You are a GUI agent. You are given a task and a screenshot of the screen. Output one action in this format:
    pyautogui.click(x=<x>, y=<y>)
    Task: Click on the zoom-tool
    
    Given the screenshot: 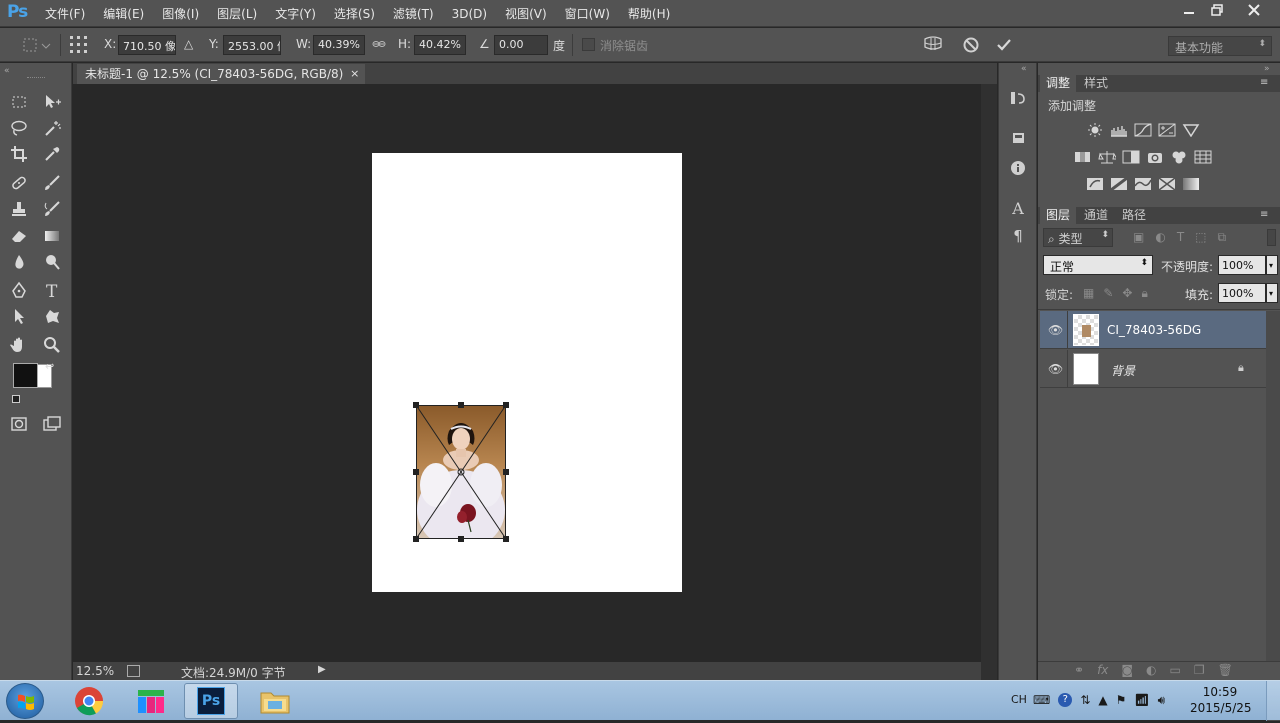 What is the action you would take?
    pyautogui.click(x=52, y=345)
    